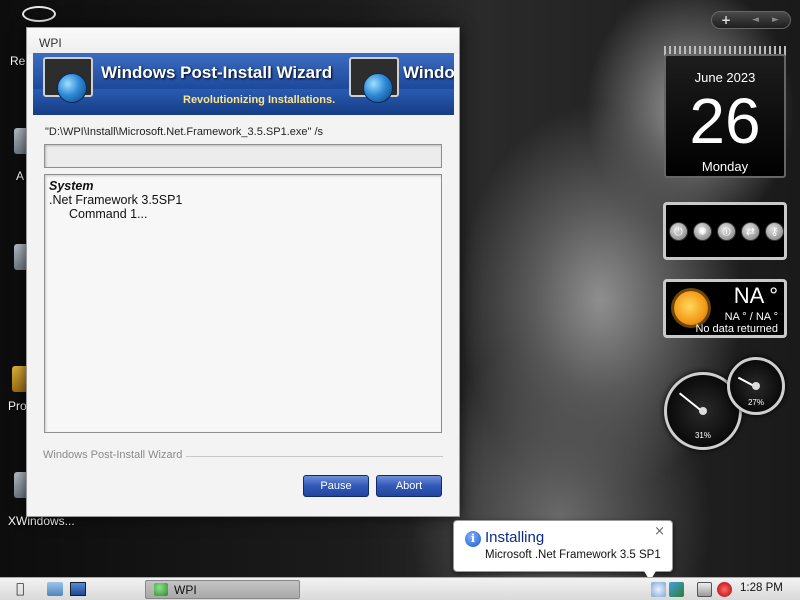 This screenshot has width=800, height=600. I want to click on shutdown-icon: ⏼, so click(726, 231).